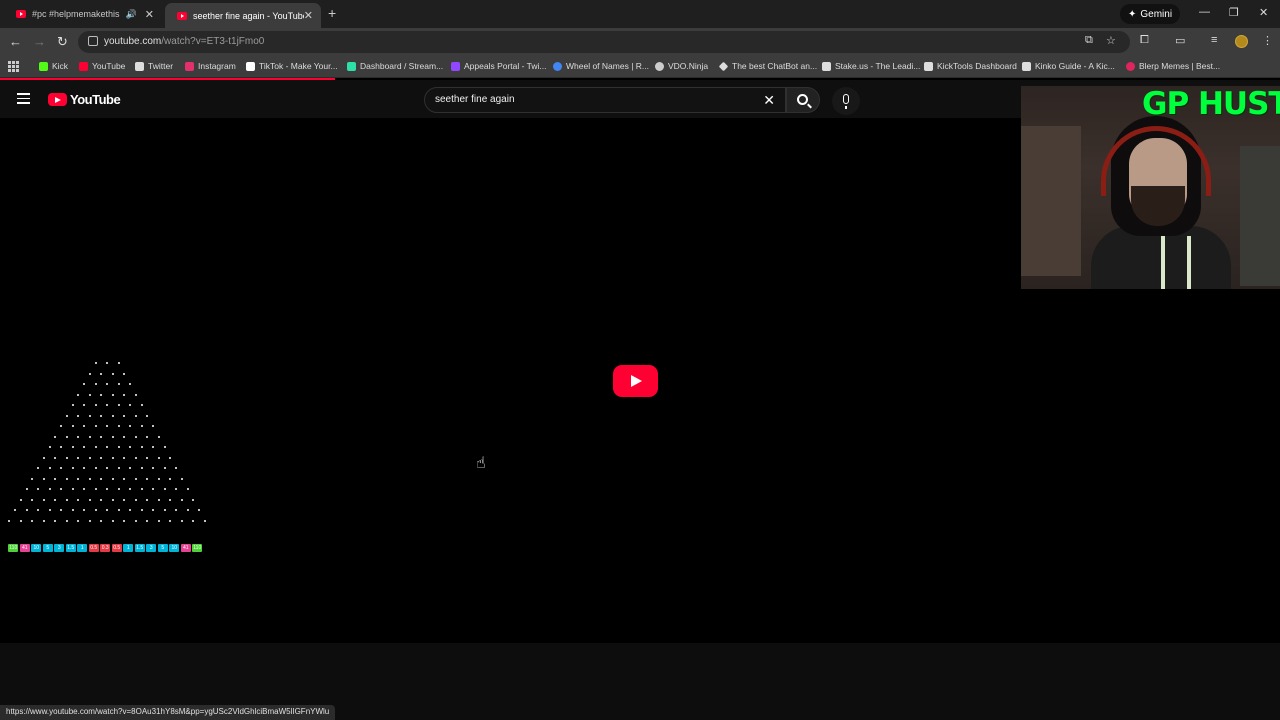  I want to click on bookmark-kicktools: KickTools Dashboard, so click(970, 66).